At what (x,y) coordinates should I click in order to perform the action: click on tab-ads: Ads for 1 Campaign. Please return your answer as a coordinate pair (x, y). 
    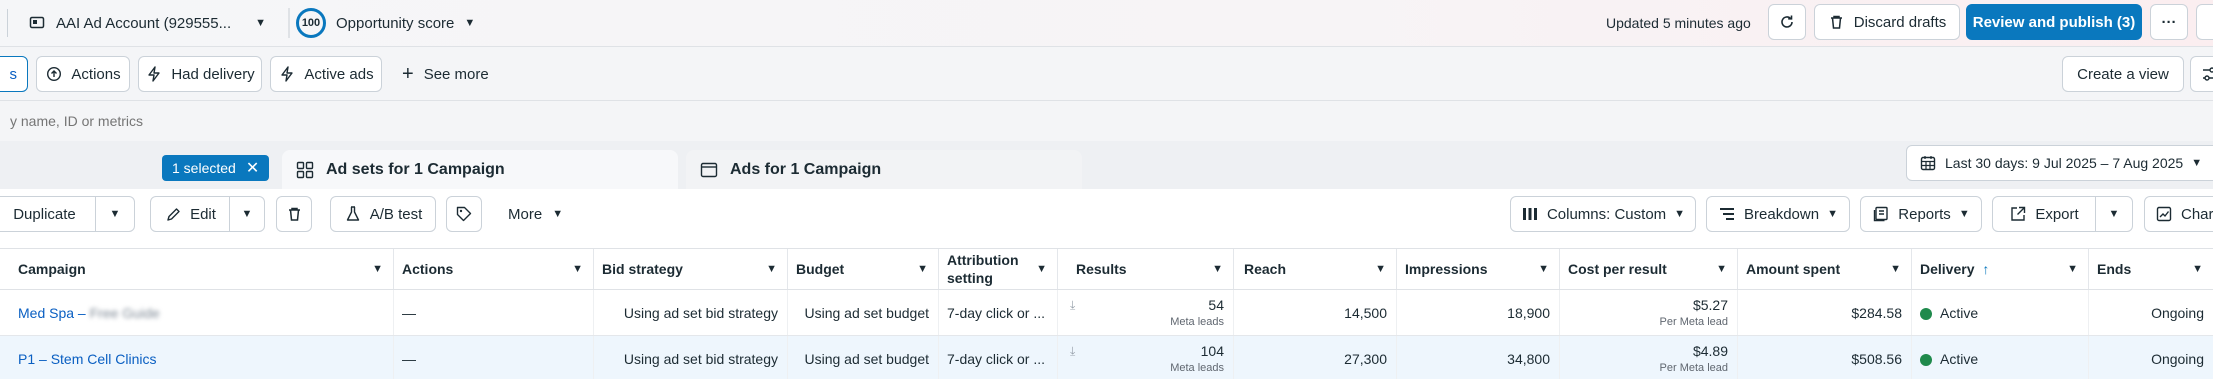
    Looking at the image, I should click on (884, 169).